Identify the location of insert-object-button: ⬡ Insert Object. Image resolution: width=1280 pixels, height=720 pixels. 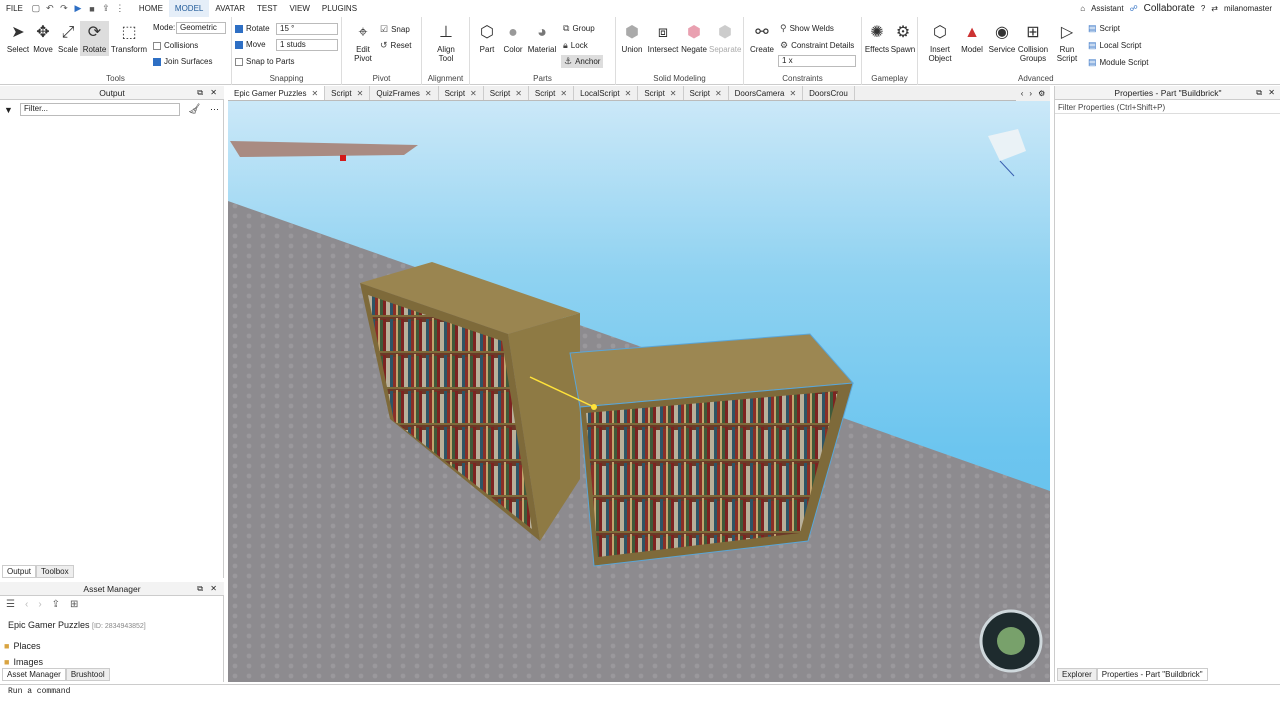
(940, 43).